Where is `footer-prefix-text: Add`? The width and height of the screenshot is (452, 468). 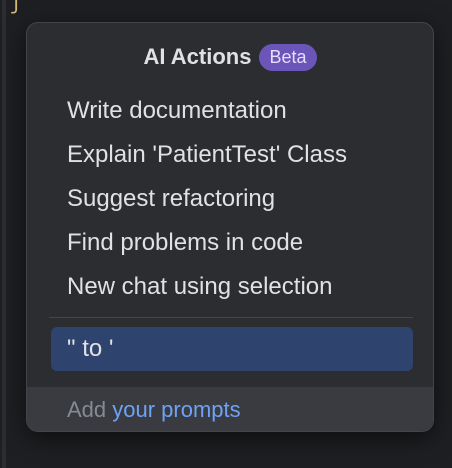 footer-prefix-text: Add is located at coordinates (90, 409).